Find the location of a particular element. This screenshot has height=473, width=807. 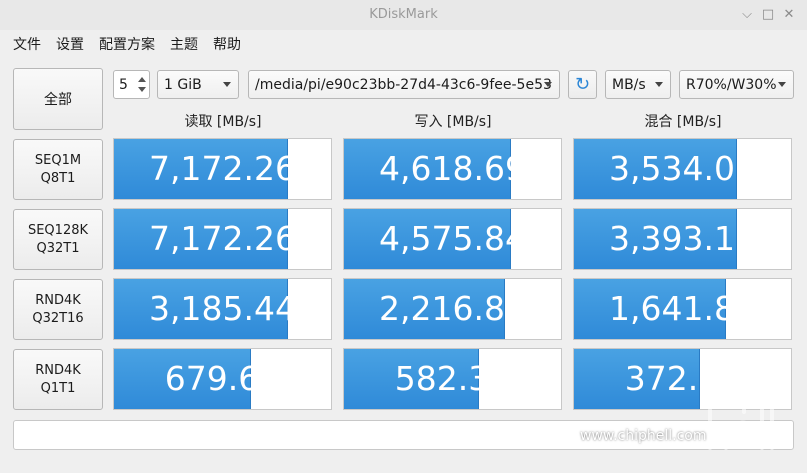

size-value: 1 GiB is located at coordinates (183, 84).